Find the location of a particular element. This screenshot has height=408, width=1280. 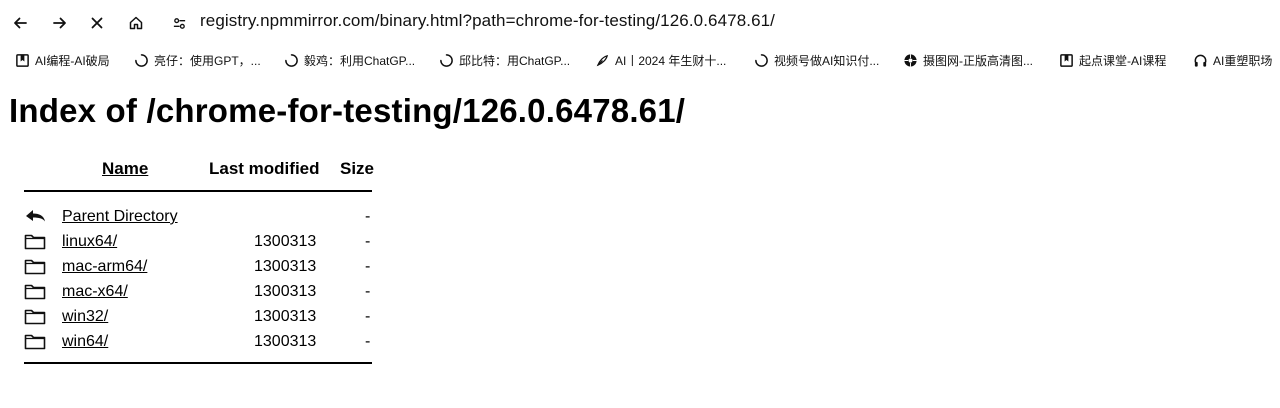

table-row: linux64/1300313 - is located at coordinates (198, 242).